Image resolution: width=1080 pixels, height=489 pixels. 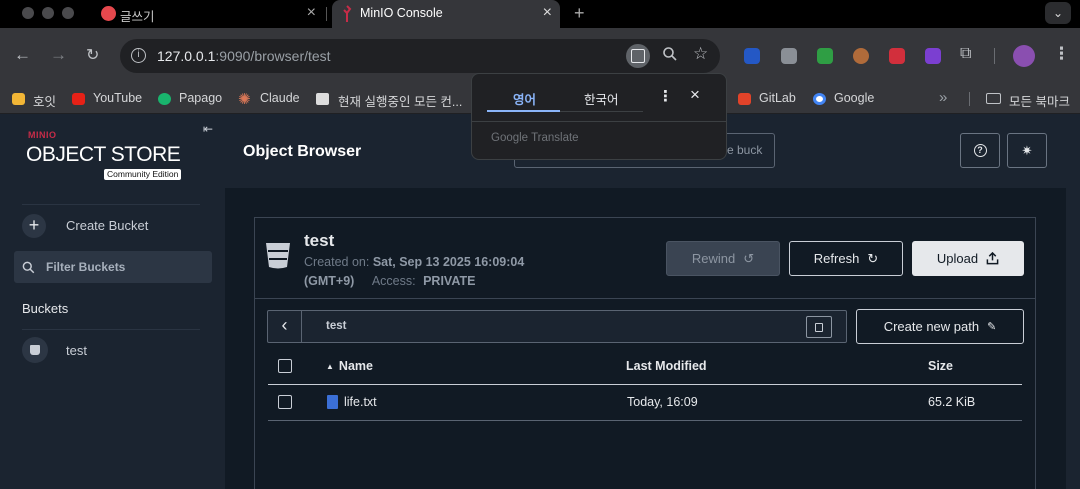 I want to click on file-name-cell: life.txt, so click(x=352, y=402).